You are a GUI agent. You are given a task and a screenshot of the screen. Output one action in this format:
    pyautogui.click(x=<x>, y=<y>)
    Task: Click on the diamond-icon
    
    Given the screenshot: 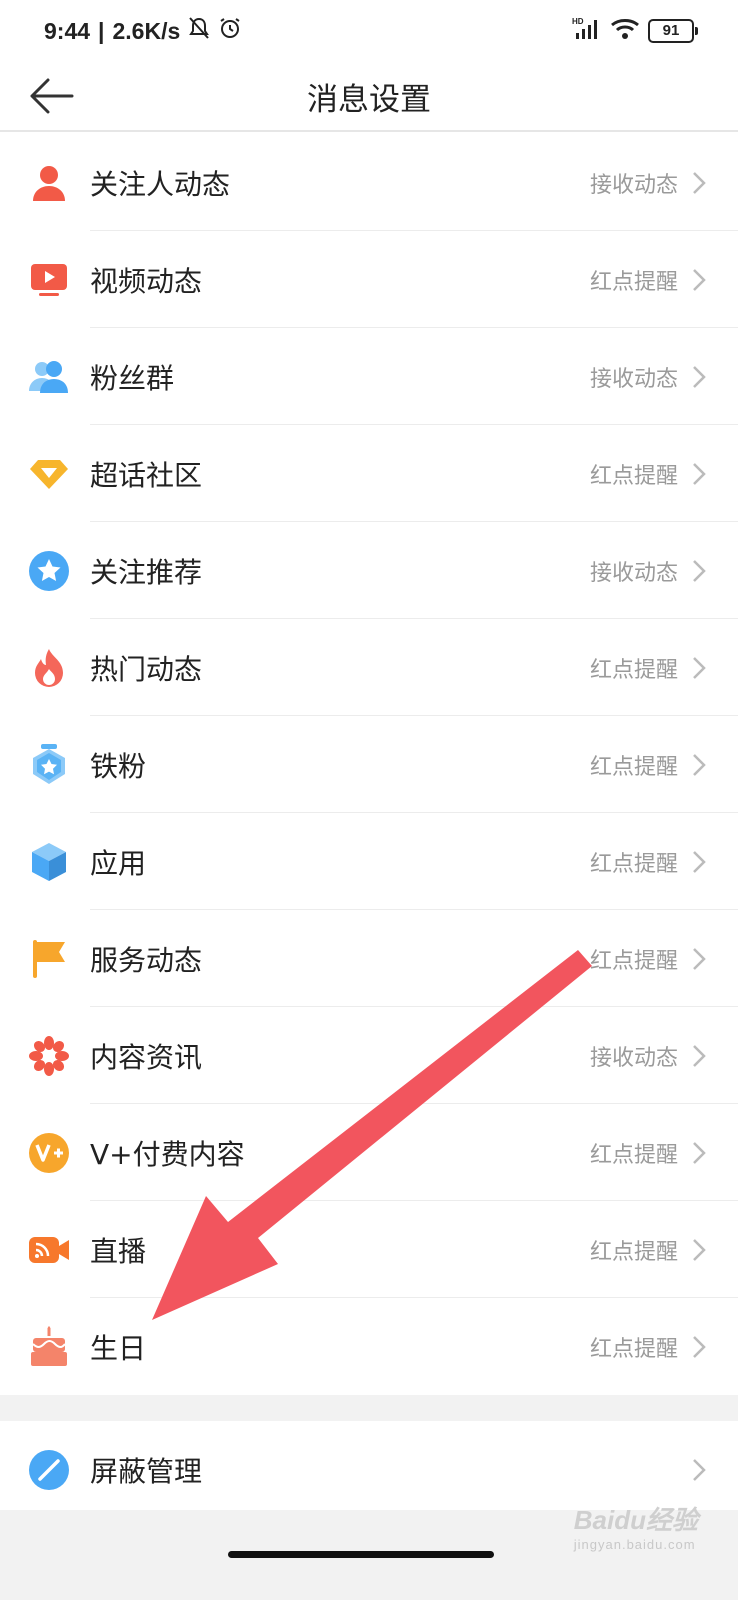 What is the action you would take?
    pyautogui.click(x=49, y=474)
    